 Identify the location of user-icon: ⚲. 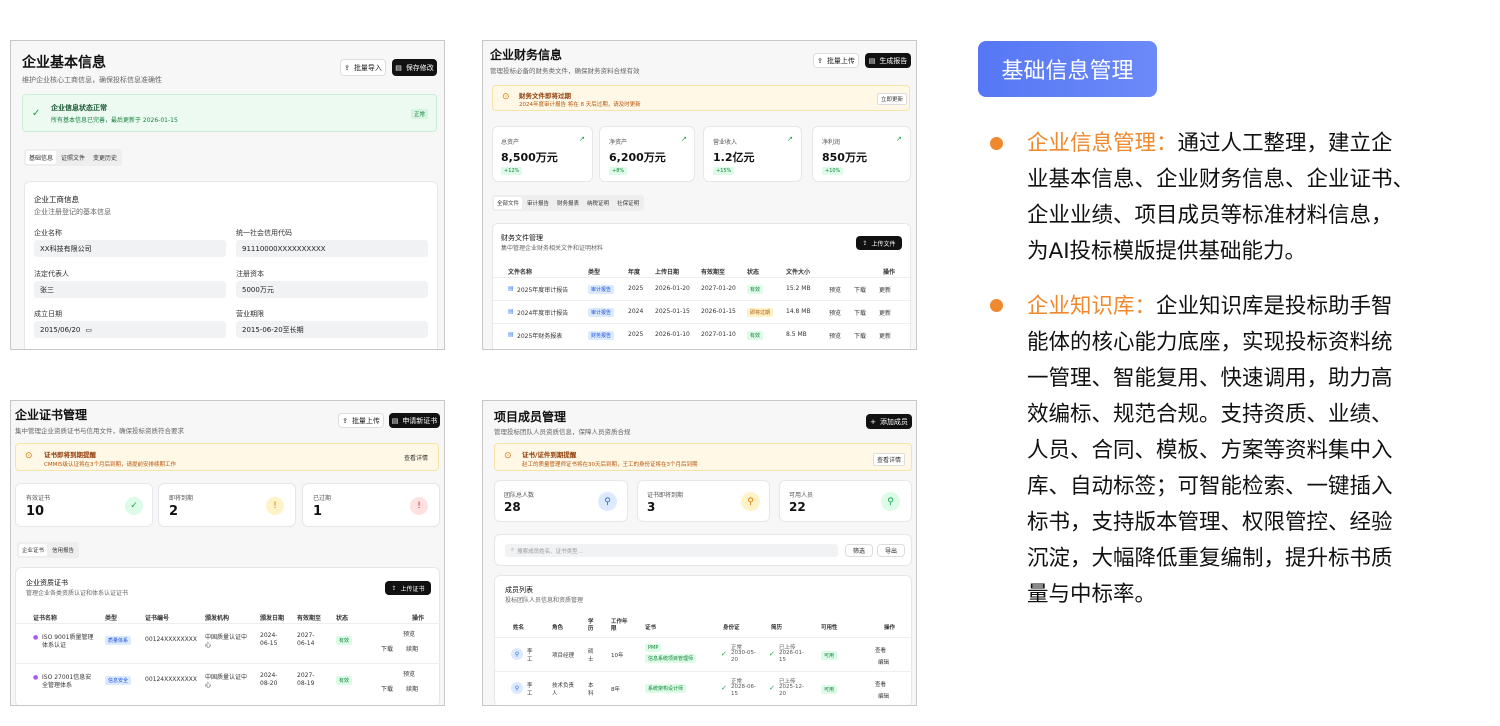
(607, 501).